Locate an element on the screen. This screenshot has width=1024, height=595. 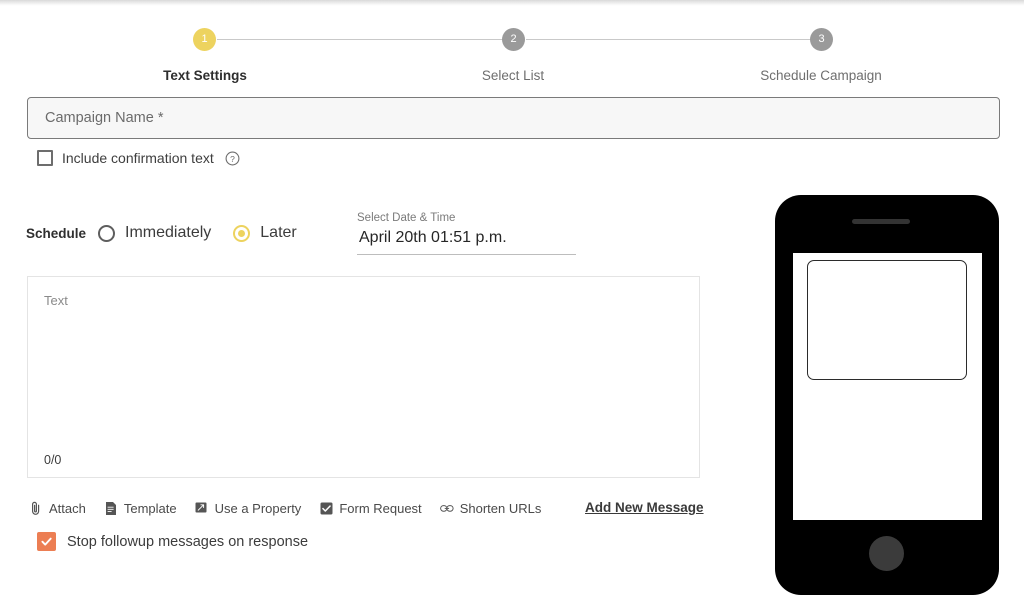
phone-home-button-icon is located at coordinates (886, 553).